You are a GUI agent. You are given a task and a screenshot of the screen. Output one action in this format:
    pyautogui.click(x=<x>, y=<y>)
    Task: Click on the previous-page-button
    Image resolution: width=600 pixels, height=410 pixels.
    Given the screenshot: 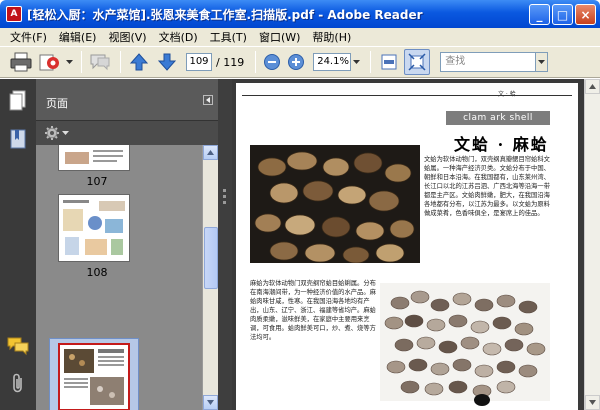 What is the action you would take?
    pyautogui.click(x=139, y=62)
    